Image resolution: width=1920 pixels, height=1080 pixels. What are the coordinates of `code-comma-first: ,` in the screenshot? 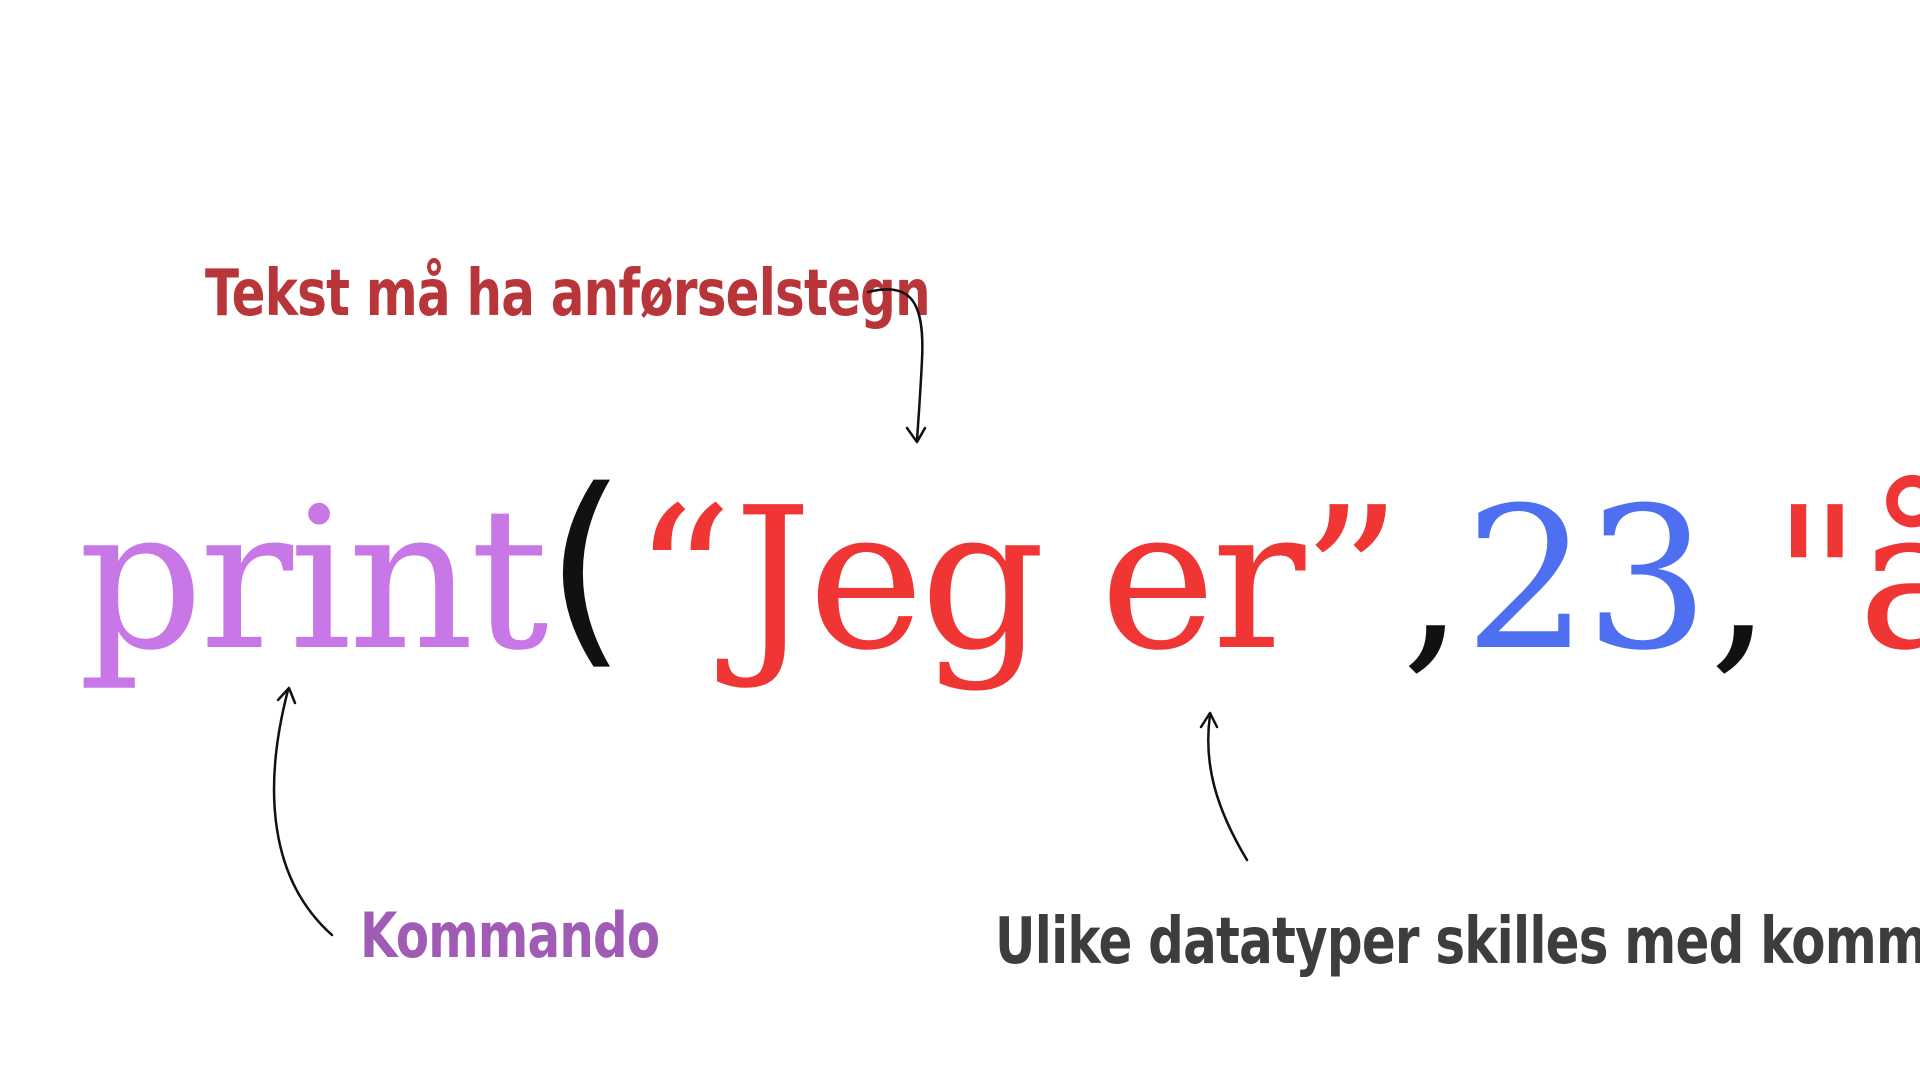 It's located at (1432, 580).